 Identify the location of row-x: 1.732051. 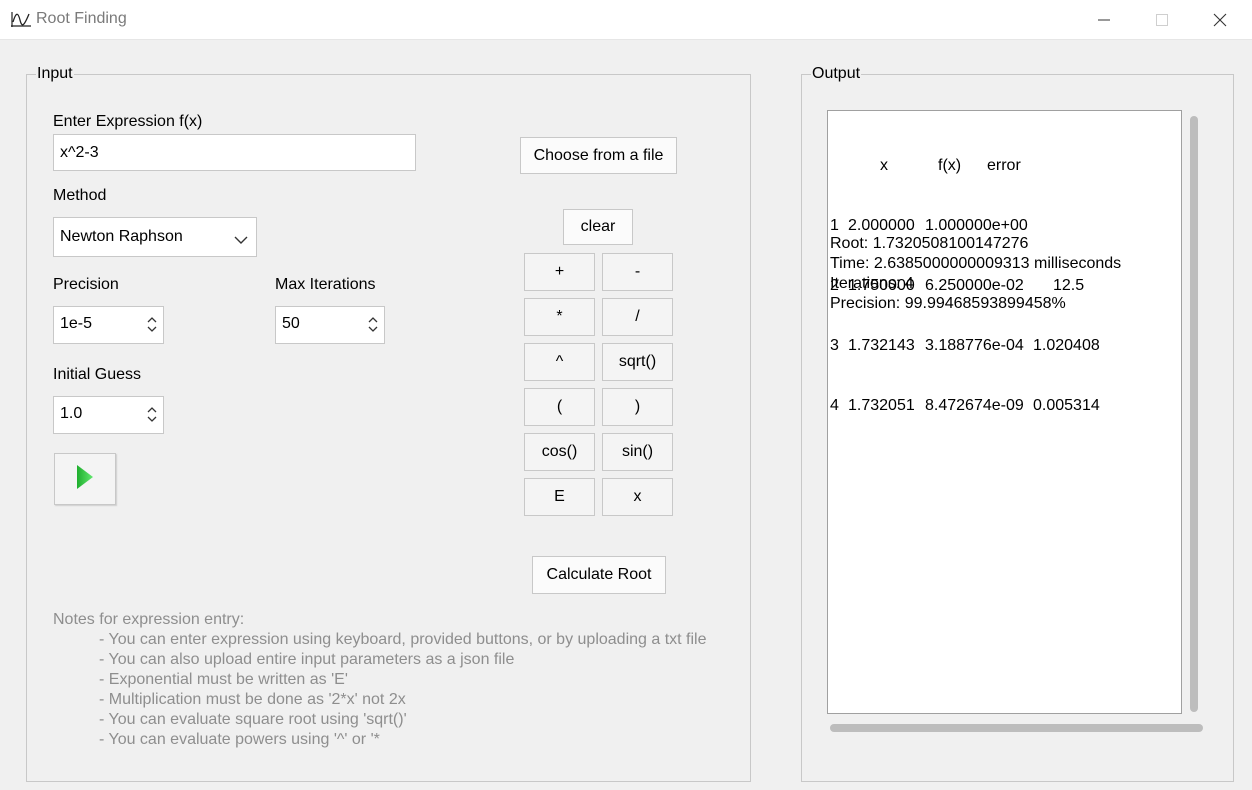
(881, 405).